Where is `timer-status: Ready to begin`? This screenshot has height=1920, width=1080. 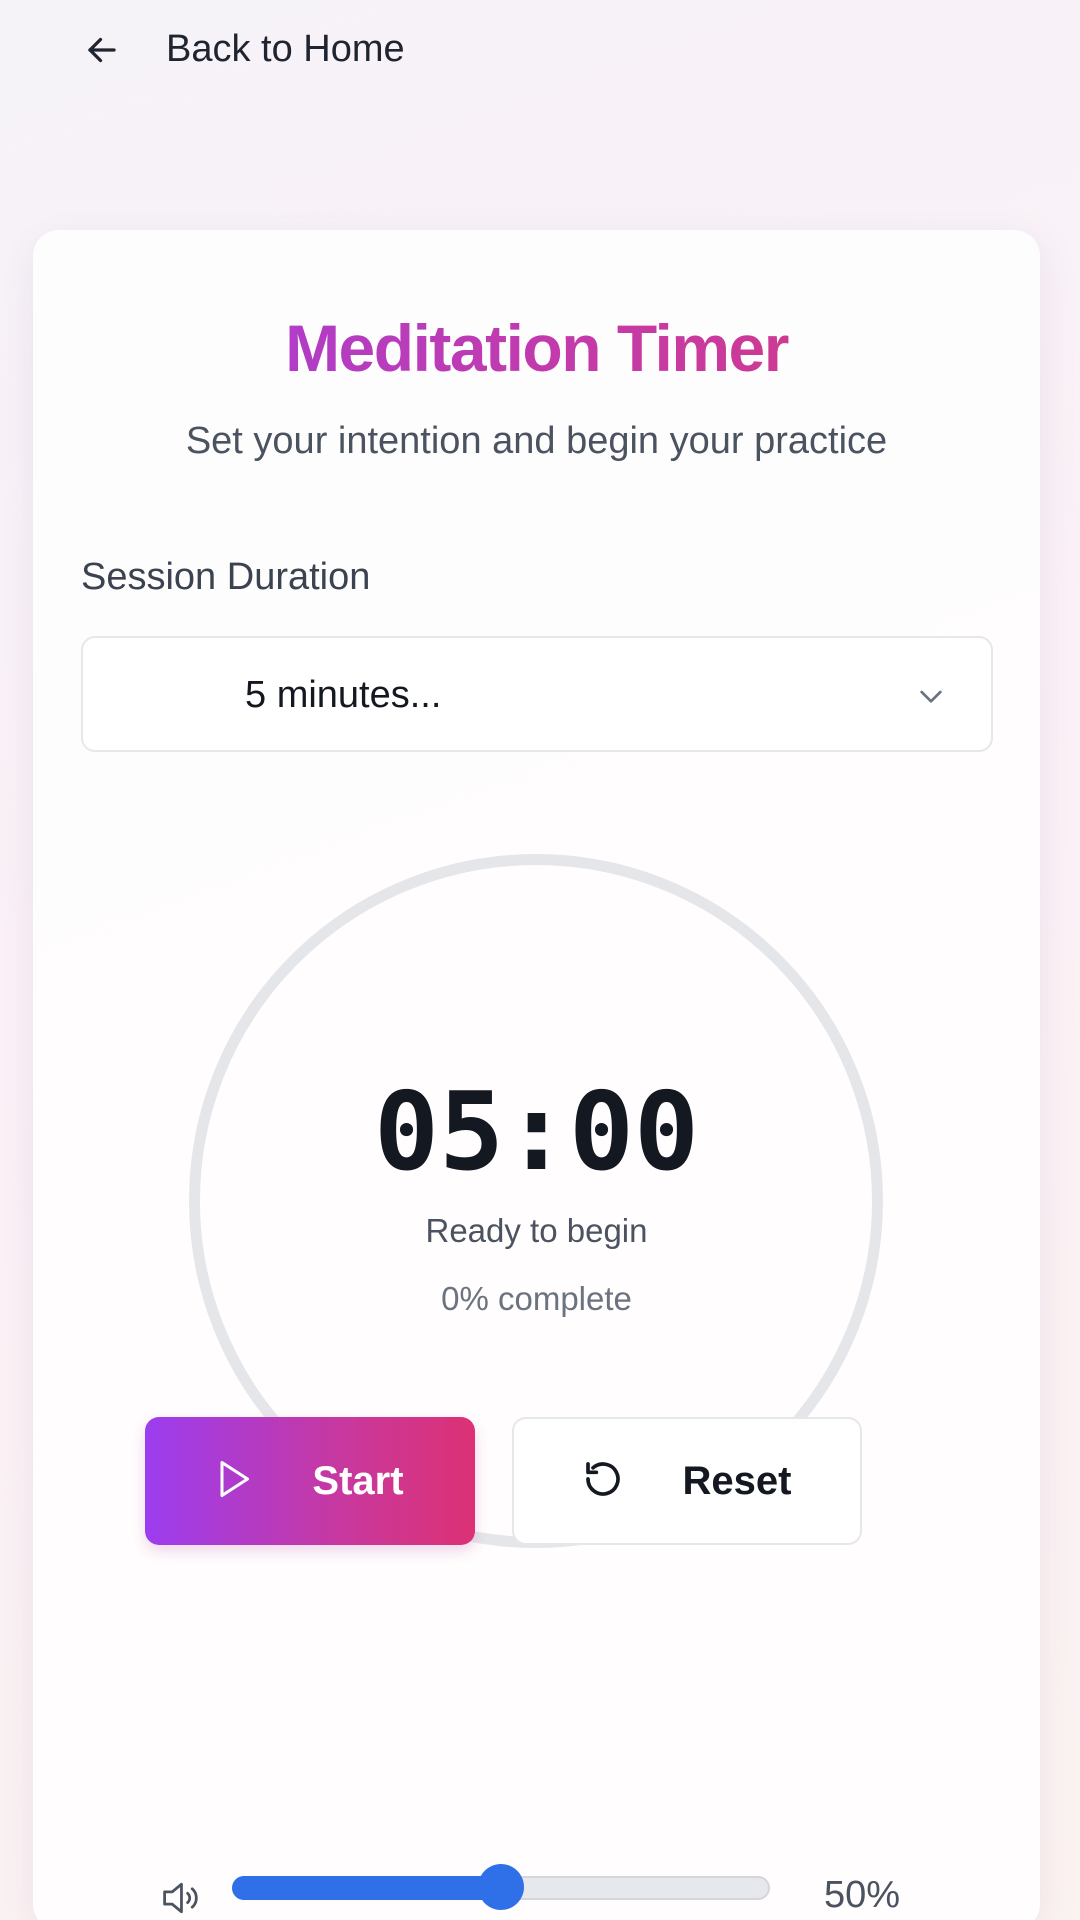 timer-status: Ready to begin is located at coordinates (536, 1230).